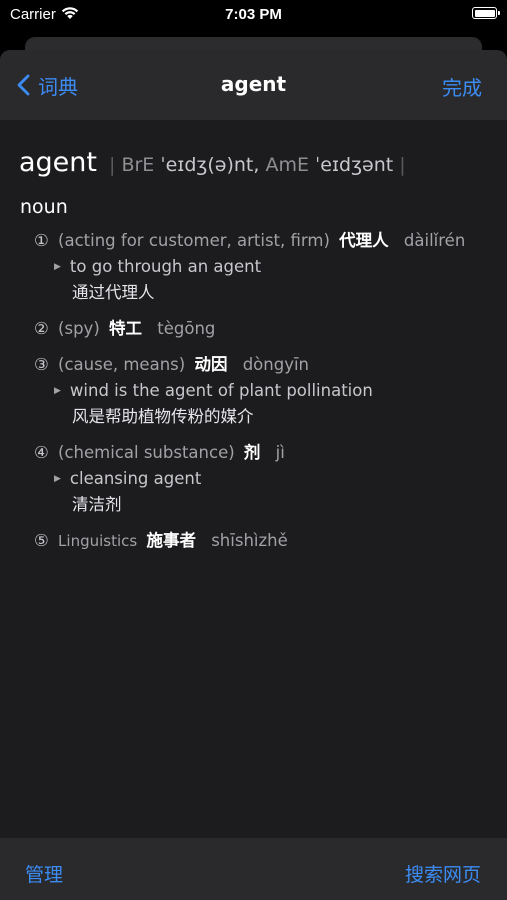 Image resolution: width=507 pixels, height=900 pixels. What do you see at coordinates (252, 452) in the screenshot?
I see `sense-translation: 剂` at bounding box center [252, 452].